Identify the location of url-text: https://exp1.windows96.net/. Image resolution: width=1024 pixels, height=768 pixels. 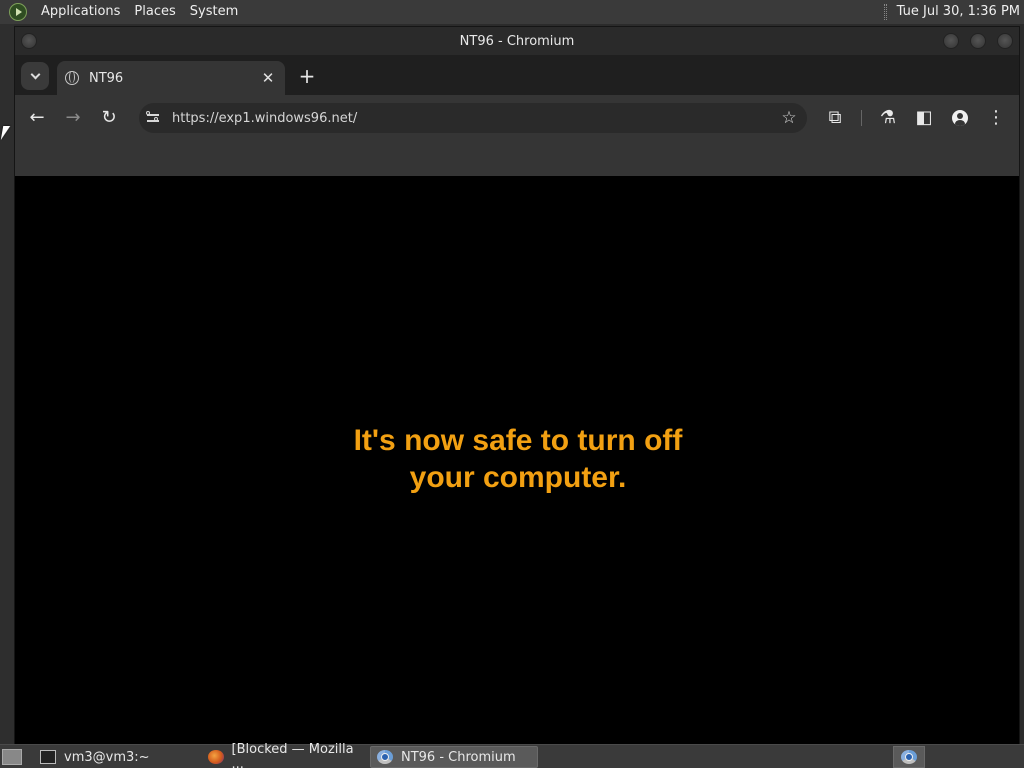
(474, 118).